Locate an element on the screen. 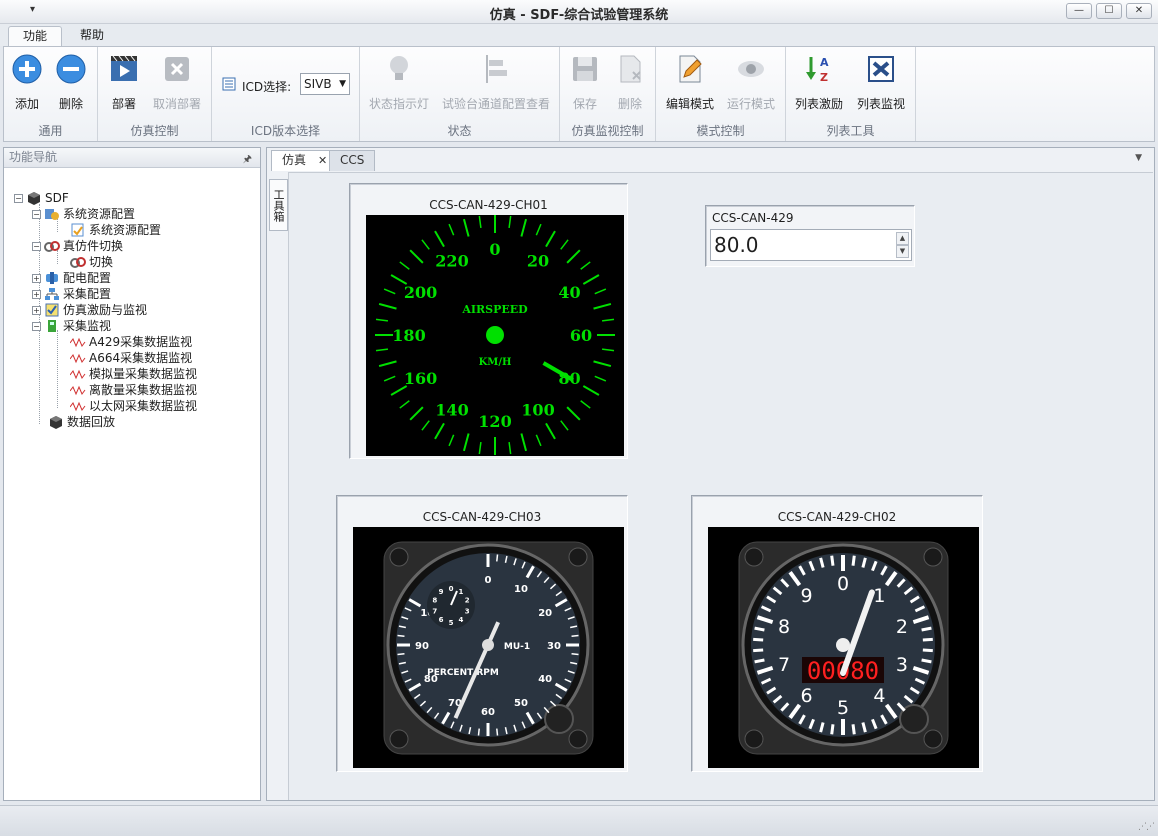 The width and height of the screenshot is (1158, 836). switch-icon is located at coordinates (78, 262).